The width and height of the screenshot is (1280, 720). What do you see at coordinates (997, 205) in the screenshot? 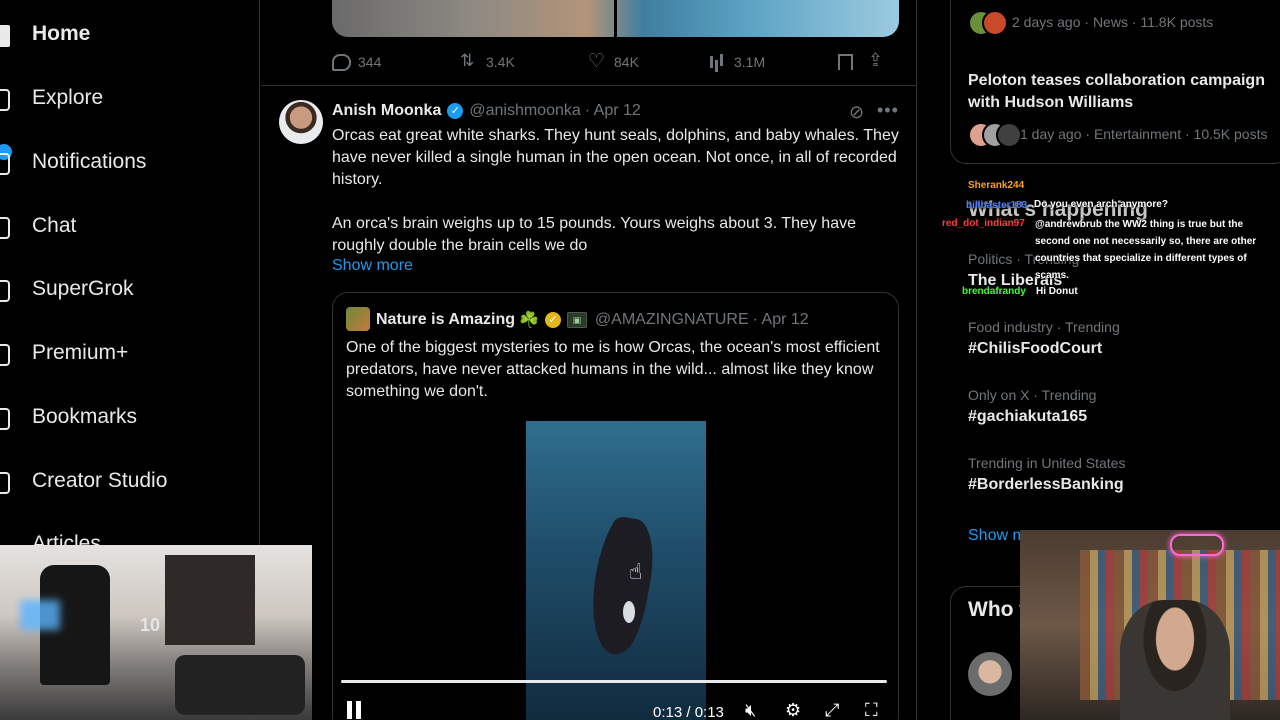
I see `chat-user-2: billbaster183` at bounding box center [997, 205].